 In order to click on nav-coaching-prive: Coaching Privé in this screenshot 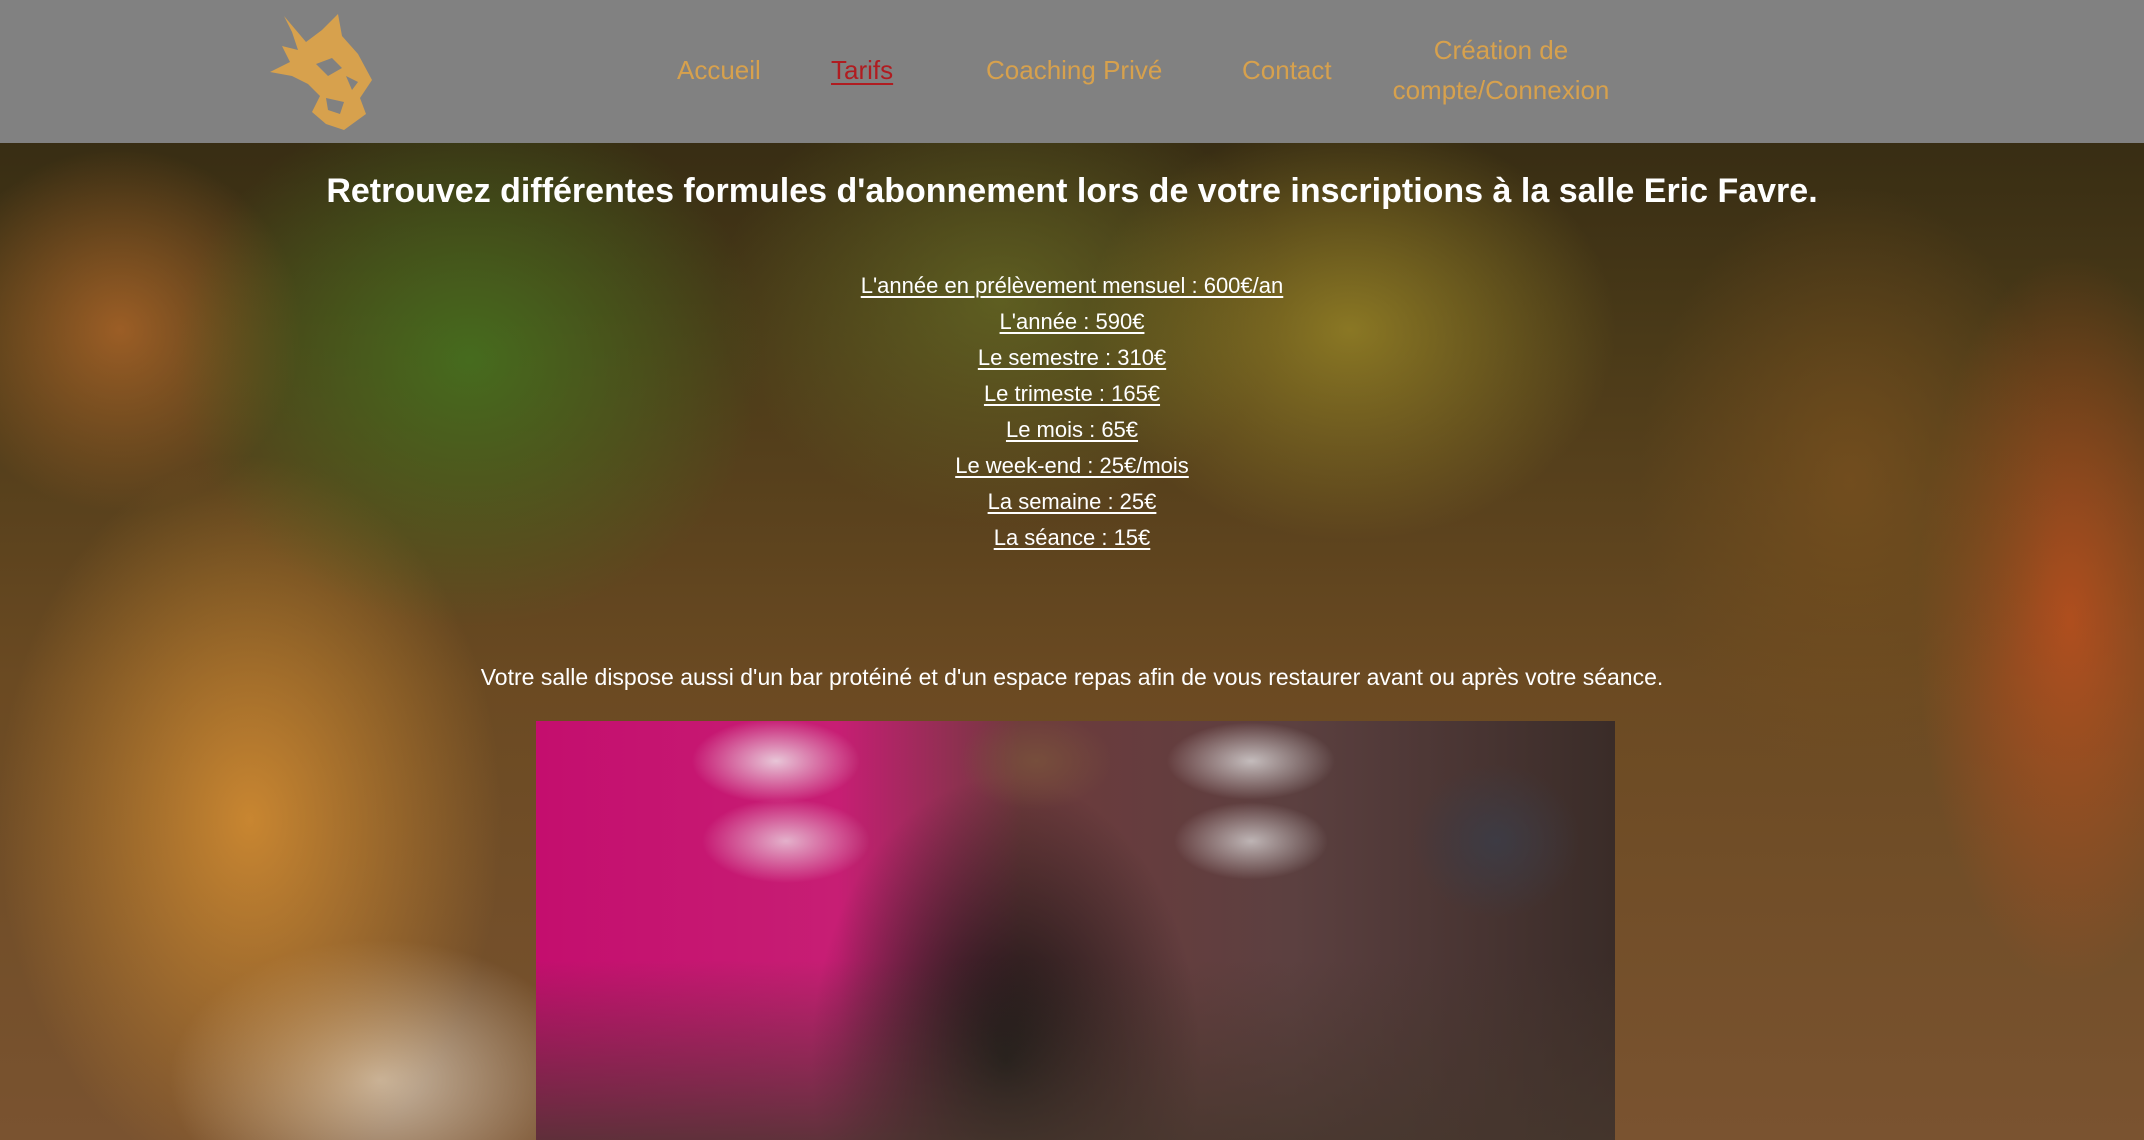, I will do `click(1074, 70)`.